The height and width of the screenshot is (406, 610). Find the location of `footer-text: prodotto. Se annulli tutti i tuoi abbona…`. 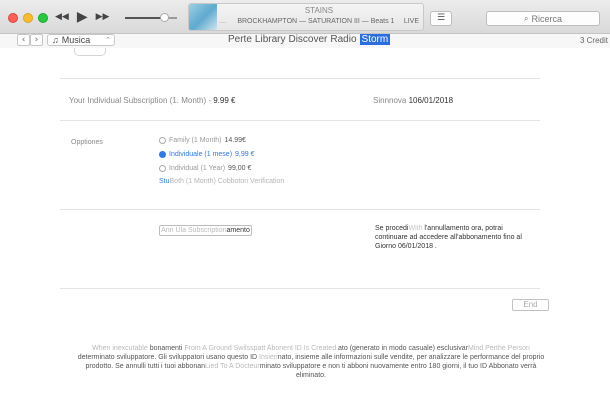

footer-text: prodotto. Se annulli tutti i tuoi abbona… is located at coordinates (145, 366).